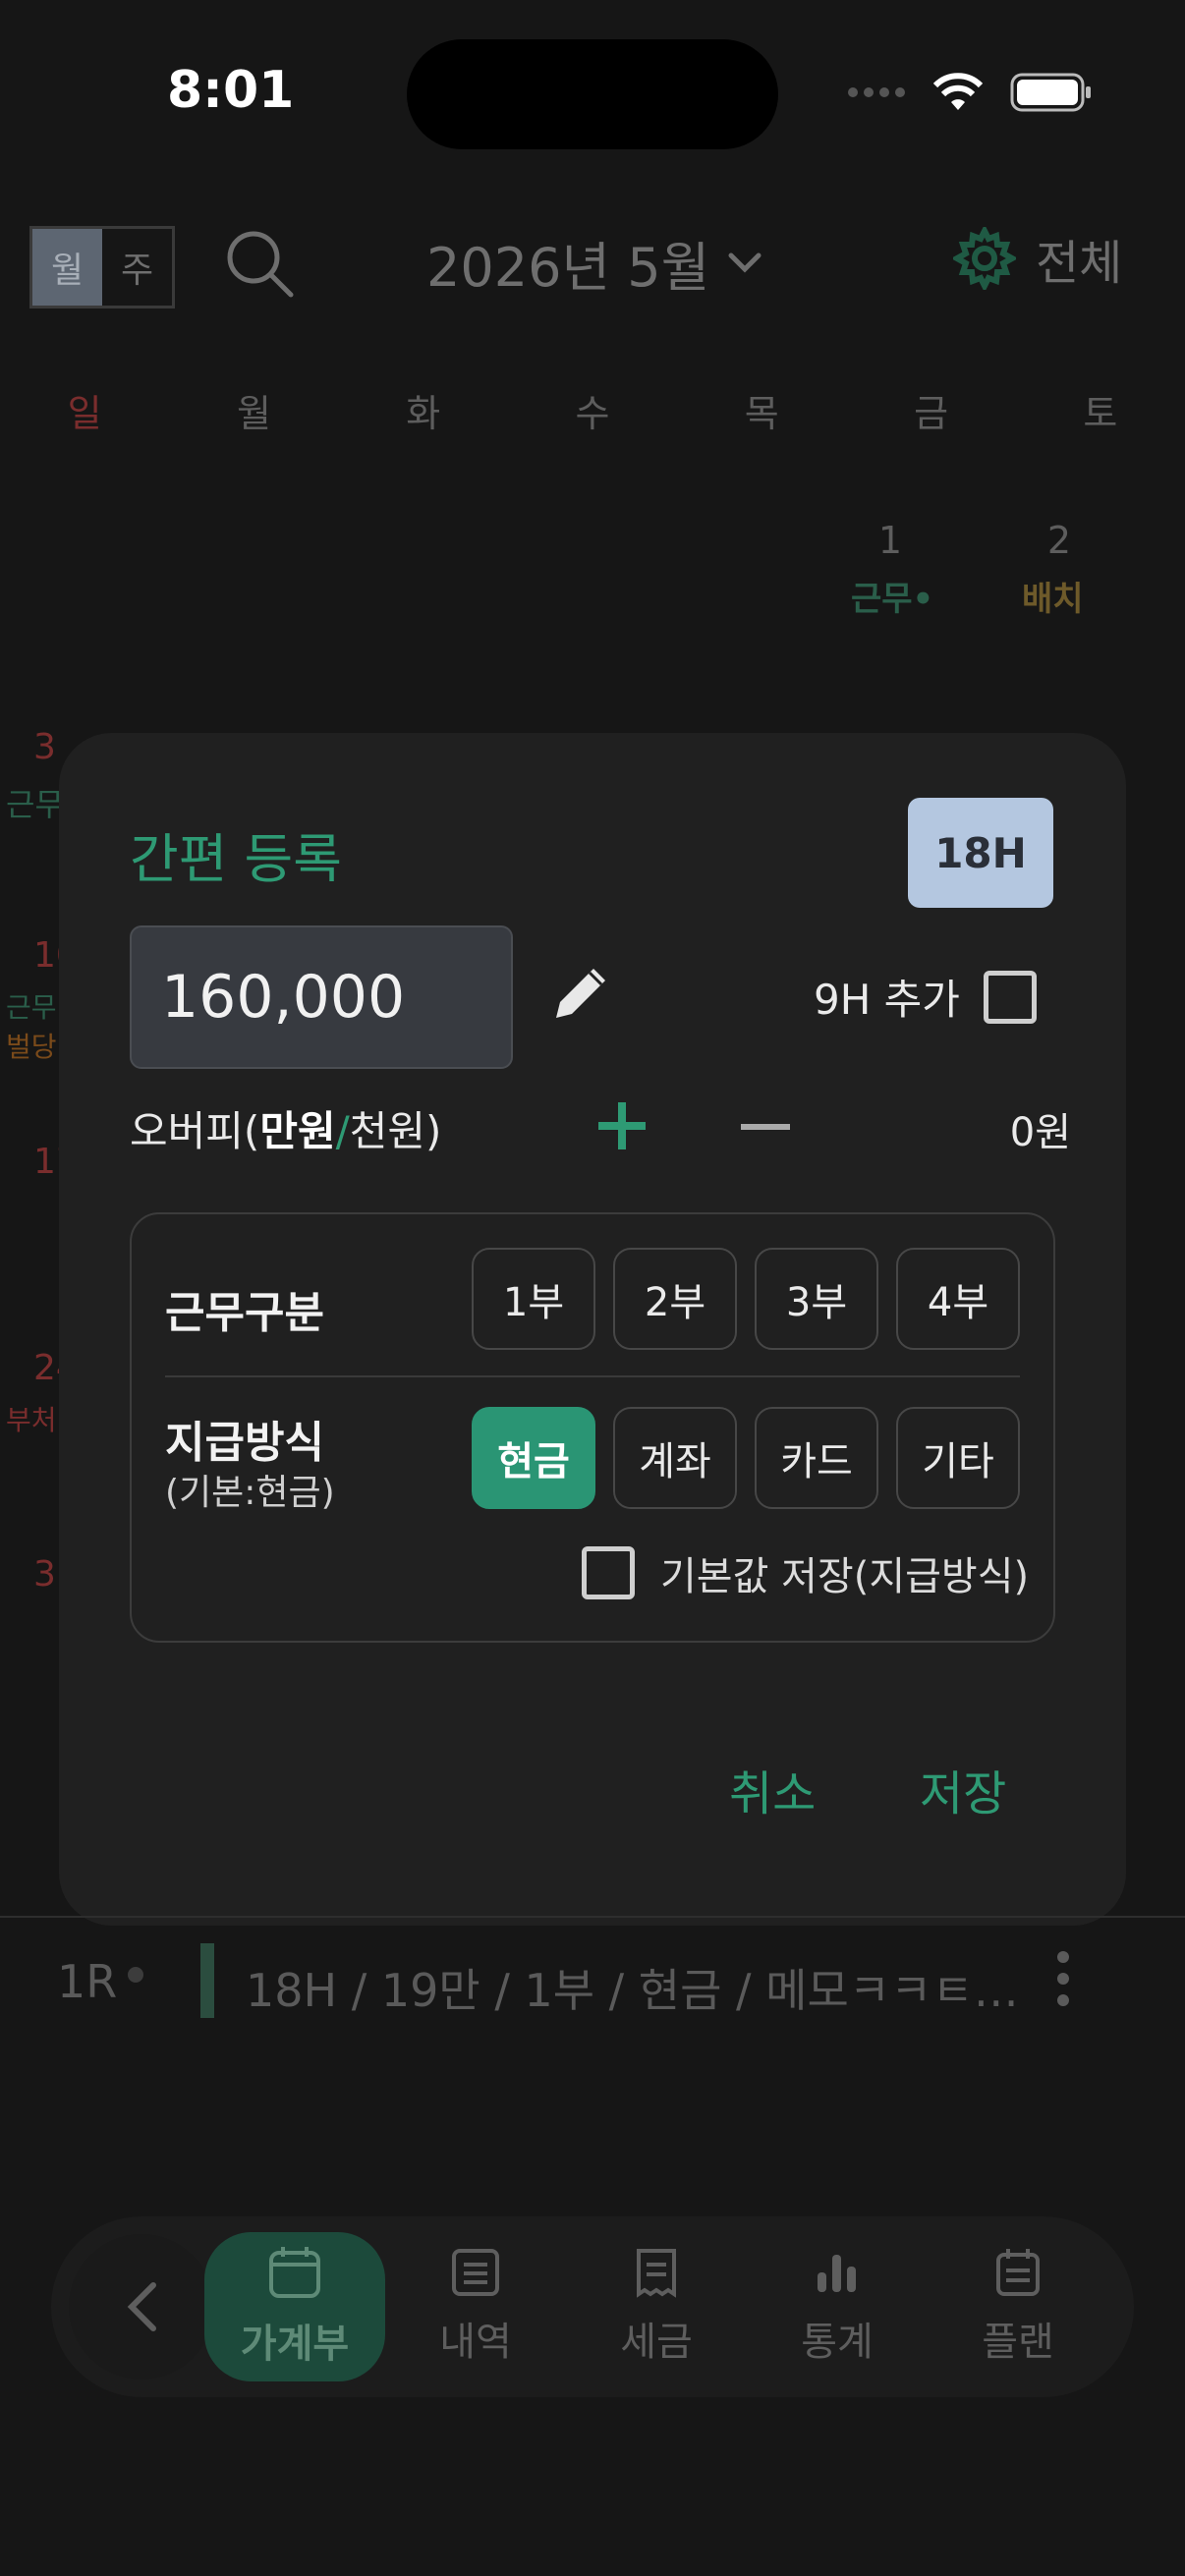 Image resolution: width=1185 pixels, height=2576 pixels. What do you see at coordinates (245, 1443) in the screenshot?
I see `pay-method-label: 지급방식` at bounding box center [245, 1443].